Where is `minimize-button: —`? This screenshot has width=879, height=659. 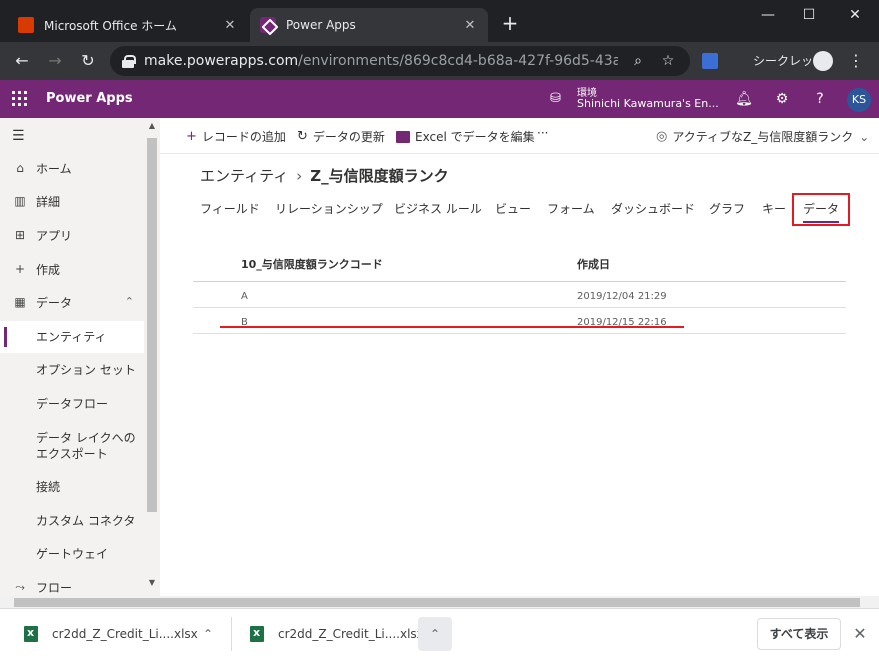 minimize-button: — is located at coordinates (768, 15).